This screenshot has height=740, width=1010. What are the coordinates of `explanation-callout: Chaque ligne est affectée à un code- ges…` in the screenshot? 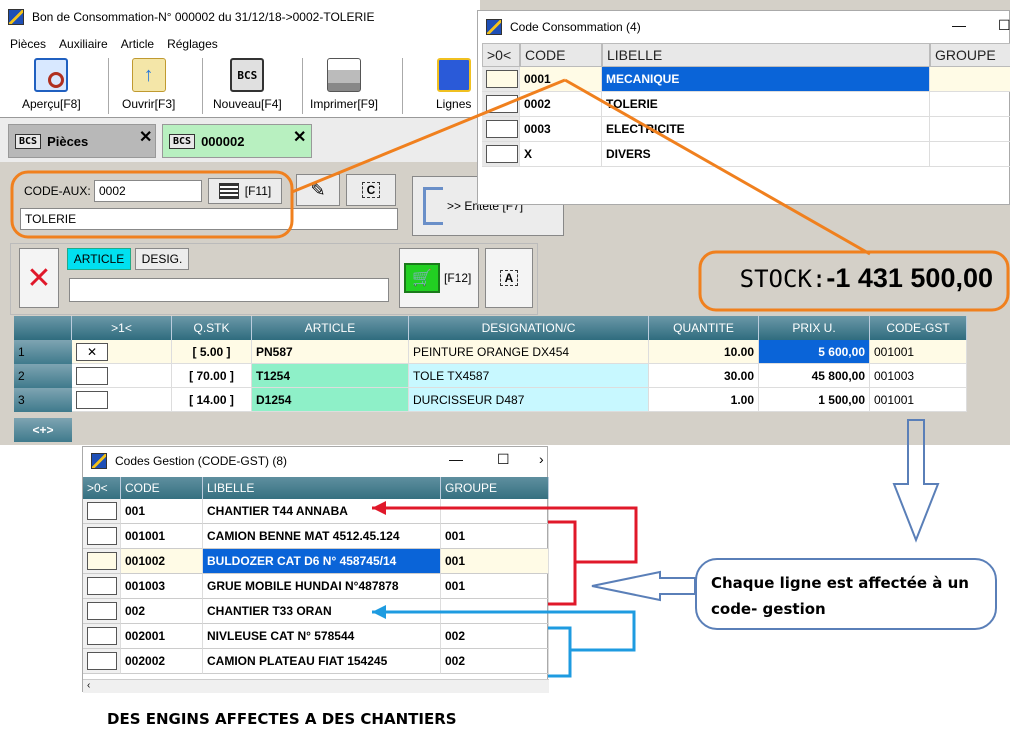 It's located at (846, 594).